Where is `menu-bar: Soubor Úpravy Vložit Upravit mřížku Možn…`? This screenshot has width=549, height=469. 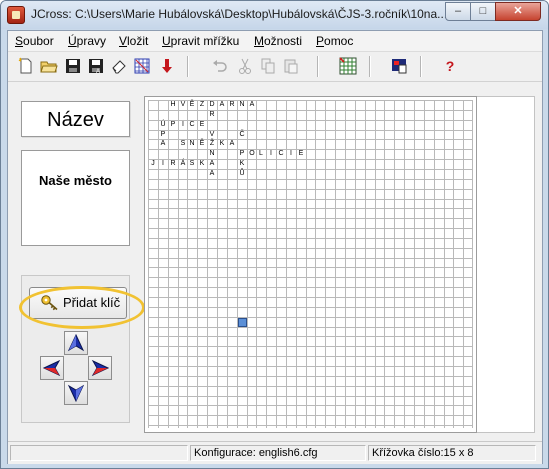
menu-bar: Soubor Úpravy Vložit Upravit mřížku Možn… is located at coordinates (275, 41).